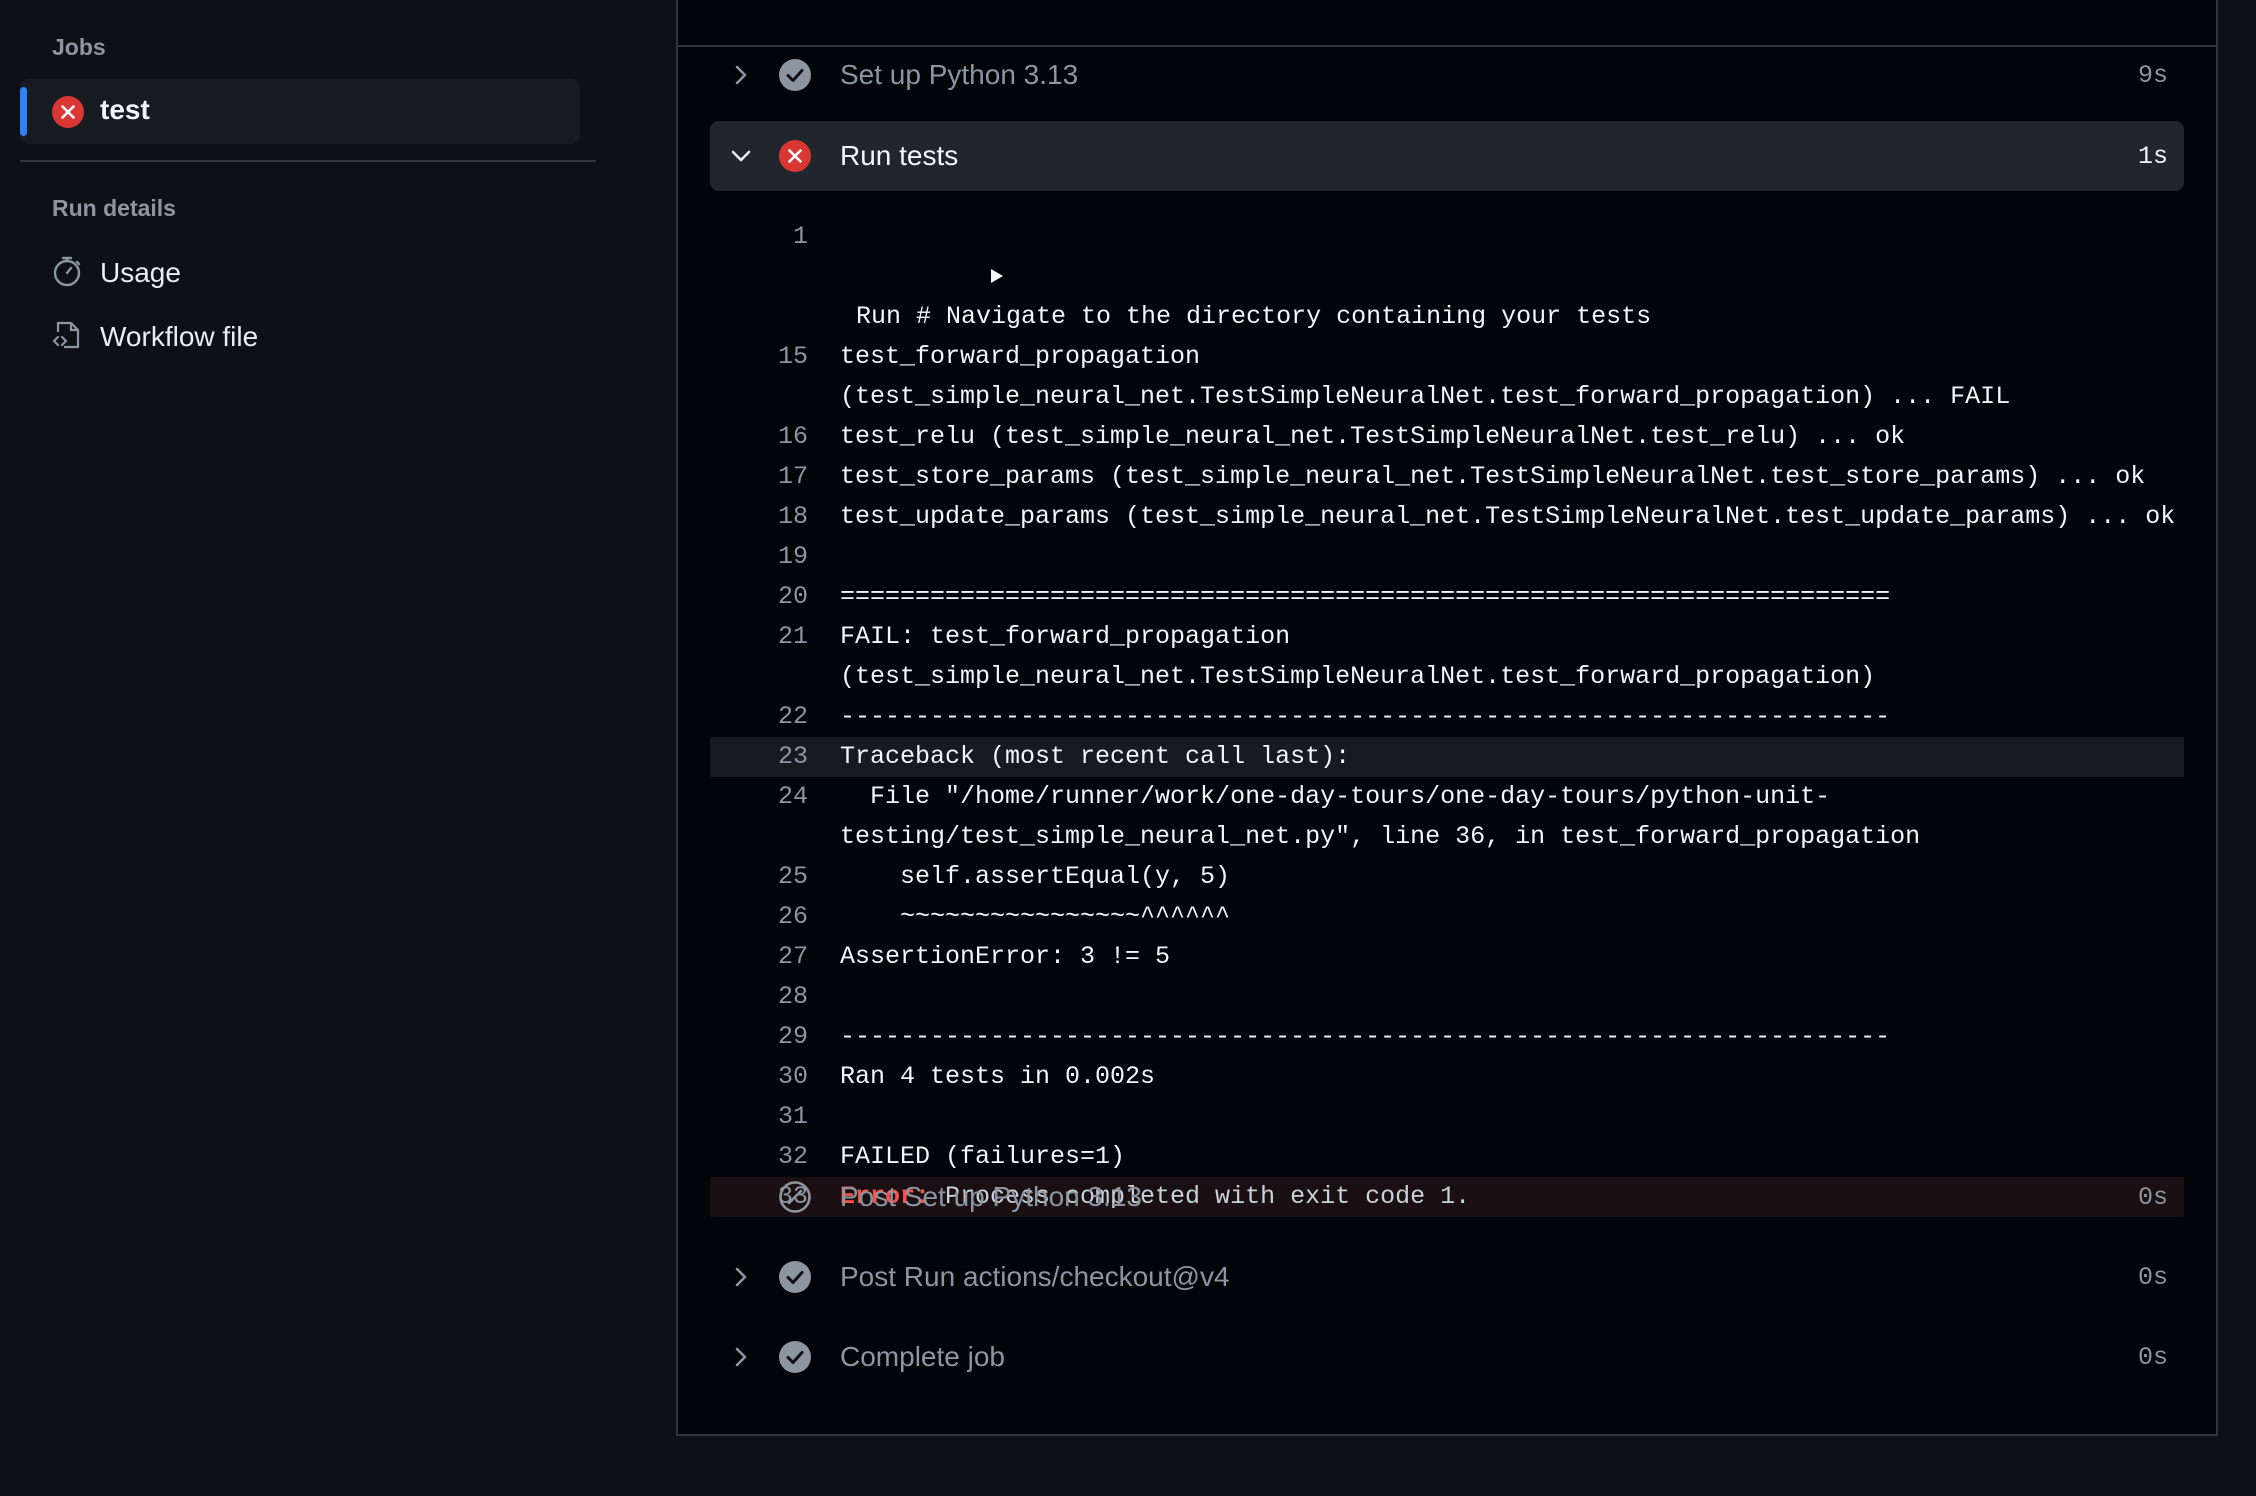  I want to click on log-text: self.assertEqual(y, 5), so click(1035, 876).